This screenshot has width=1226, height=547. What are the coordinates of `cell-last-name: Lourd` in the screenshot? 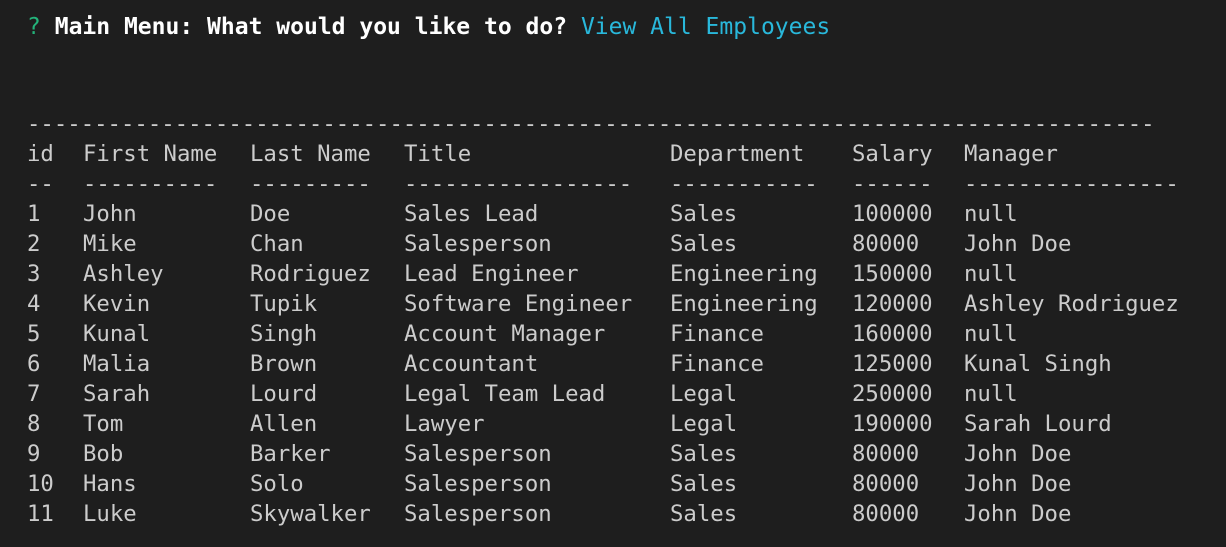 It's located at (284, 394).